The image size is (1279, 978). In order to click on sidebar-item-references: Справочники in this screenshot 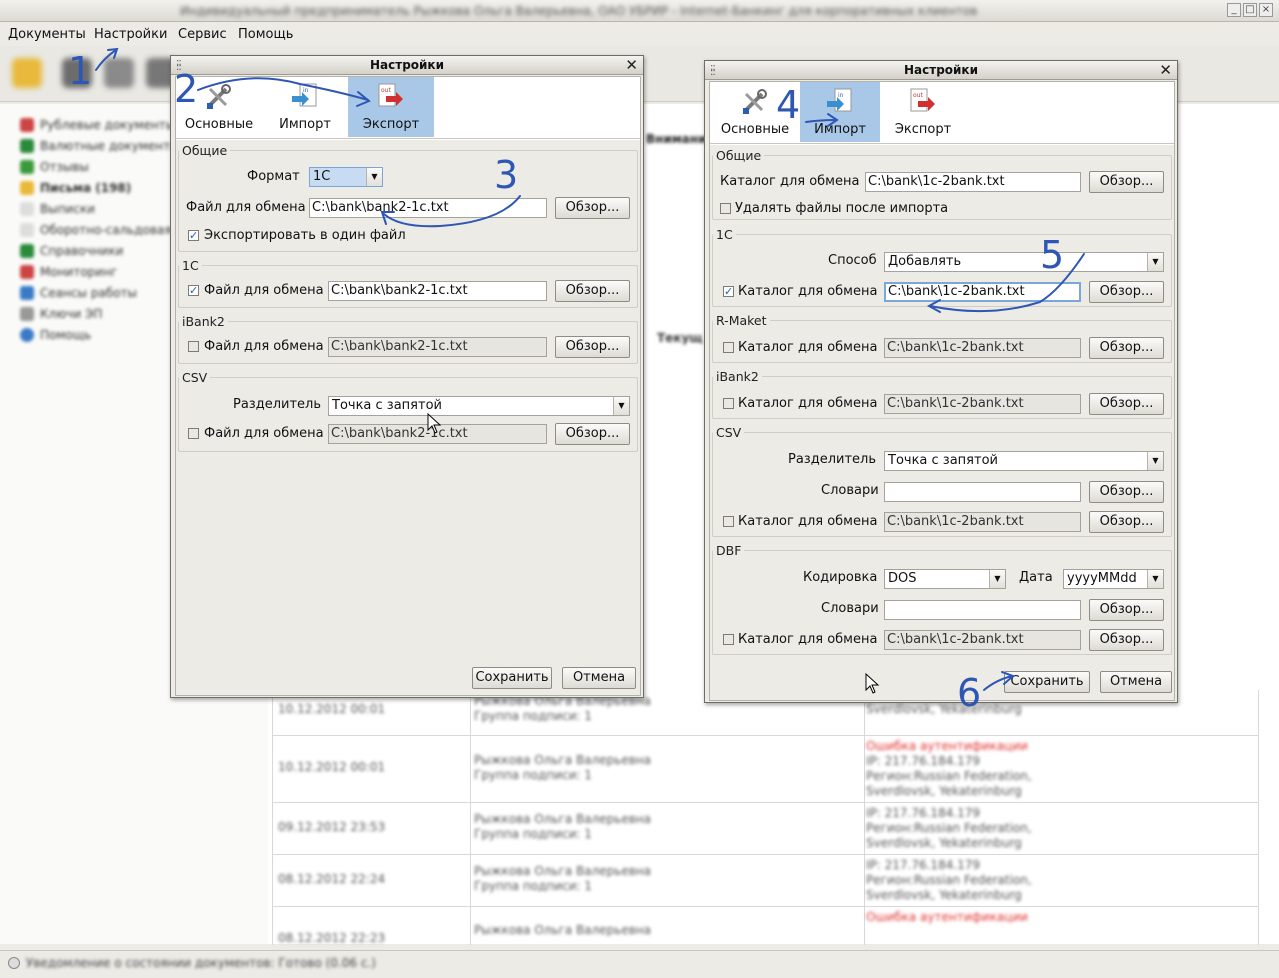, I will do `click(71, 251)`.